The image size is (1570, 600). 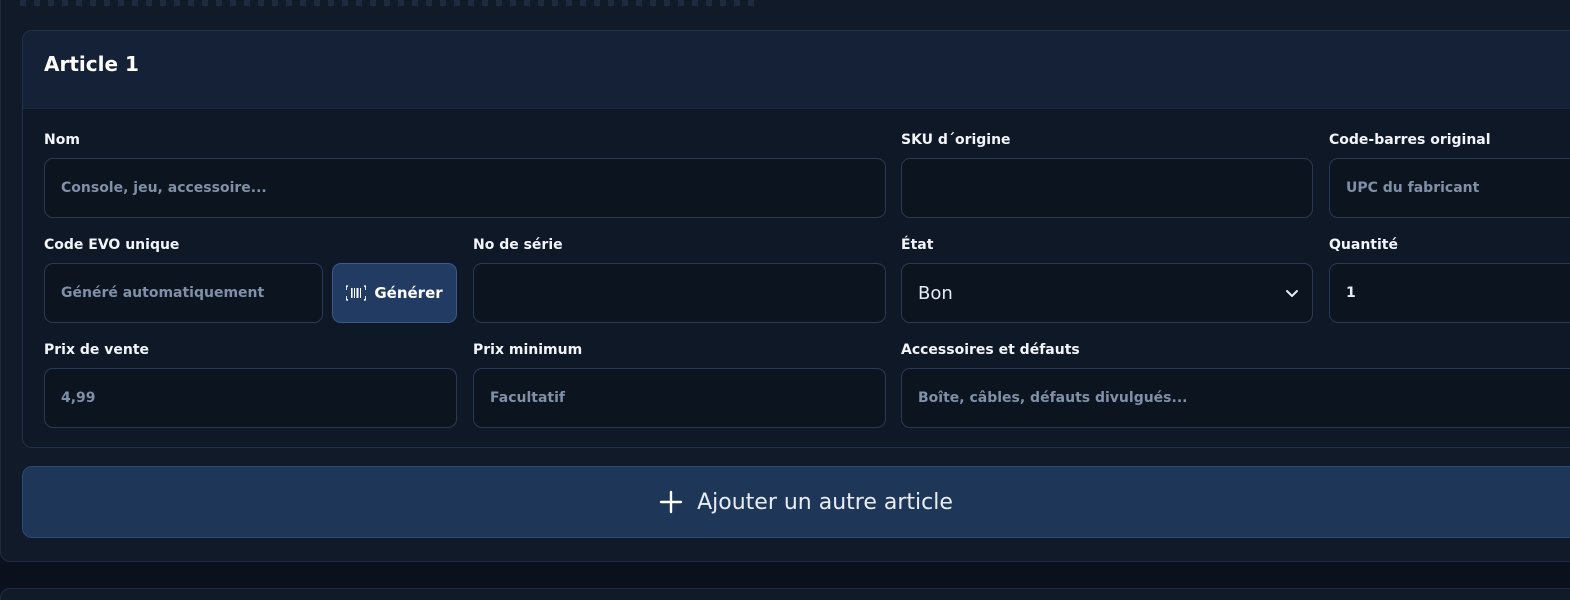 I want to click on add-article-button: Ajouter un autre article, so click(x=796, y=502).